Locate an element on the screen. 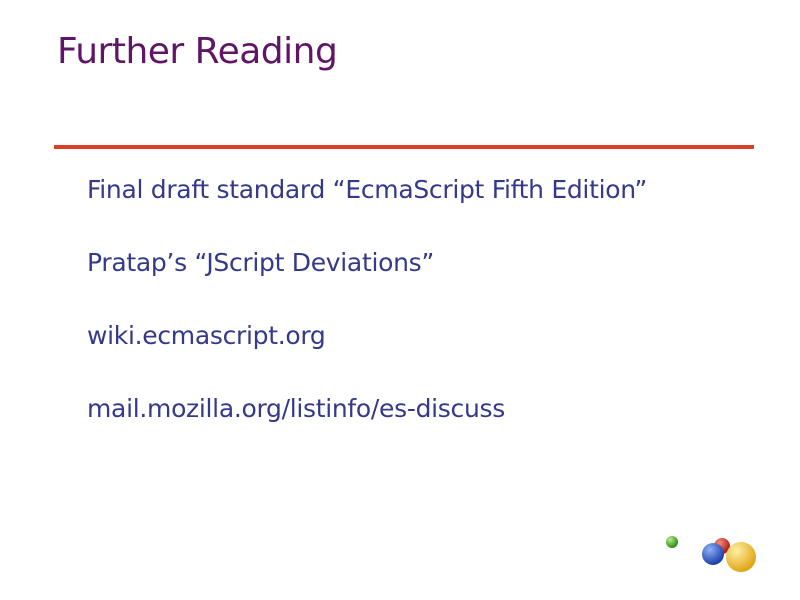 The height and width of the screenshot is (600, 800). slide-title: Further Reading is located at coordinates (197, 51).